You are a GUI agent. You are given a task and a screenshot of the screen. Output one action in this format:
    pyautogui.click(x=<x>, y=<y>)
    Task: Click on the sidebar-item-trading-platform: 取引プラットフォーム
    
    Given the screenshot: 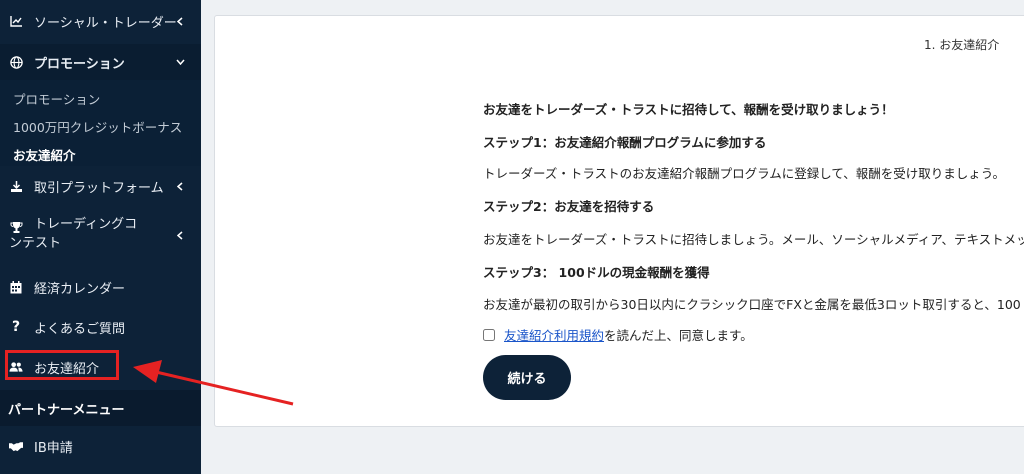 What is the action you would take?
    pyautogui.click(x=100, y=186)
    